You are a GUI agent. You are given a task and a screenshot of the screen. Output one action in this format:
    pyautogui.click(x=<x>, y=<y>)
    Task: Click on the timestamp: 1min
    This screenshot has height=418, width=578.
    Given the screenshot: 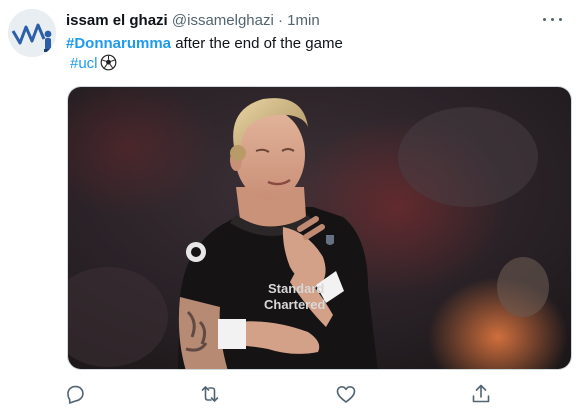 What is the action you would take?
    pyautogui.click(x=303, y=20)
    